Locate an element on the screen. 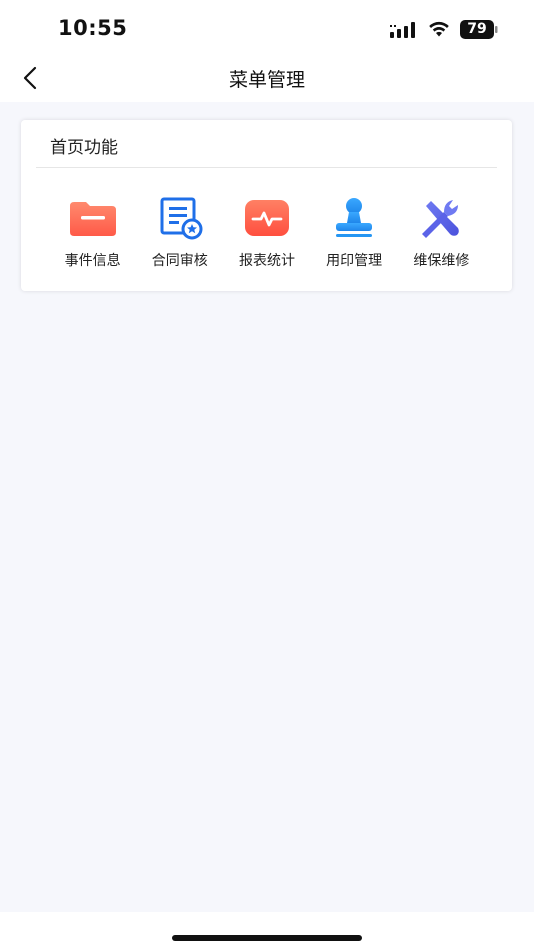  section-title: 首页功能 is located at coordinates (84, 148).